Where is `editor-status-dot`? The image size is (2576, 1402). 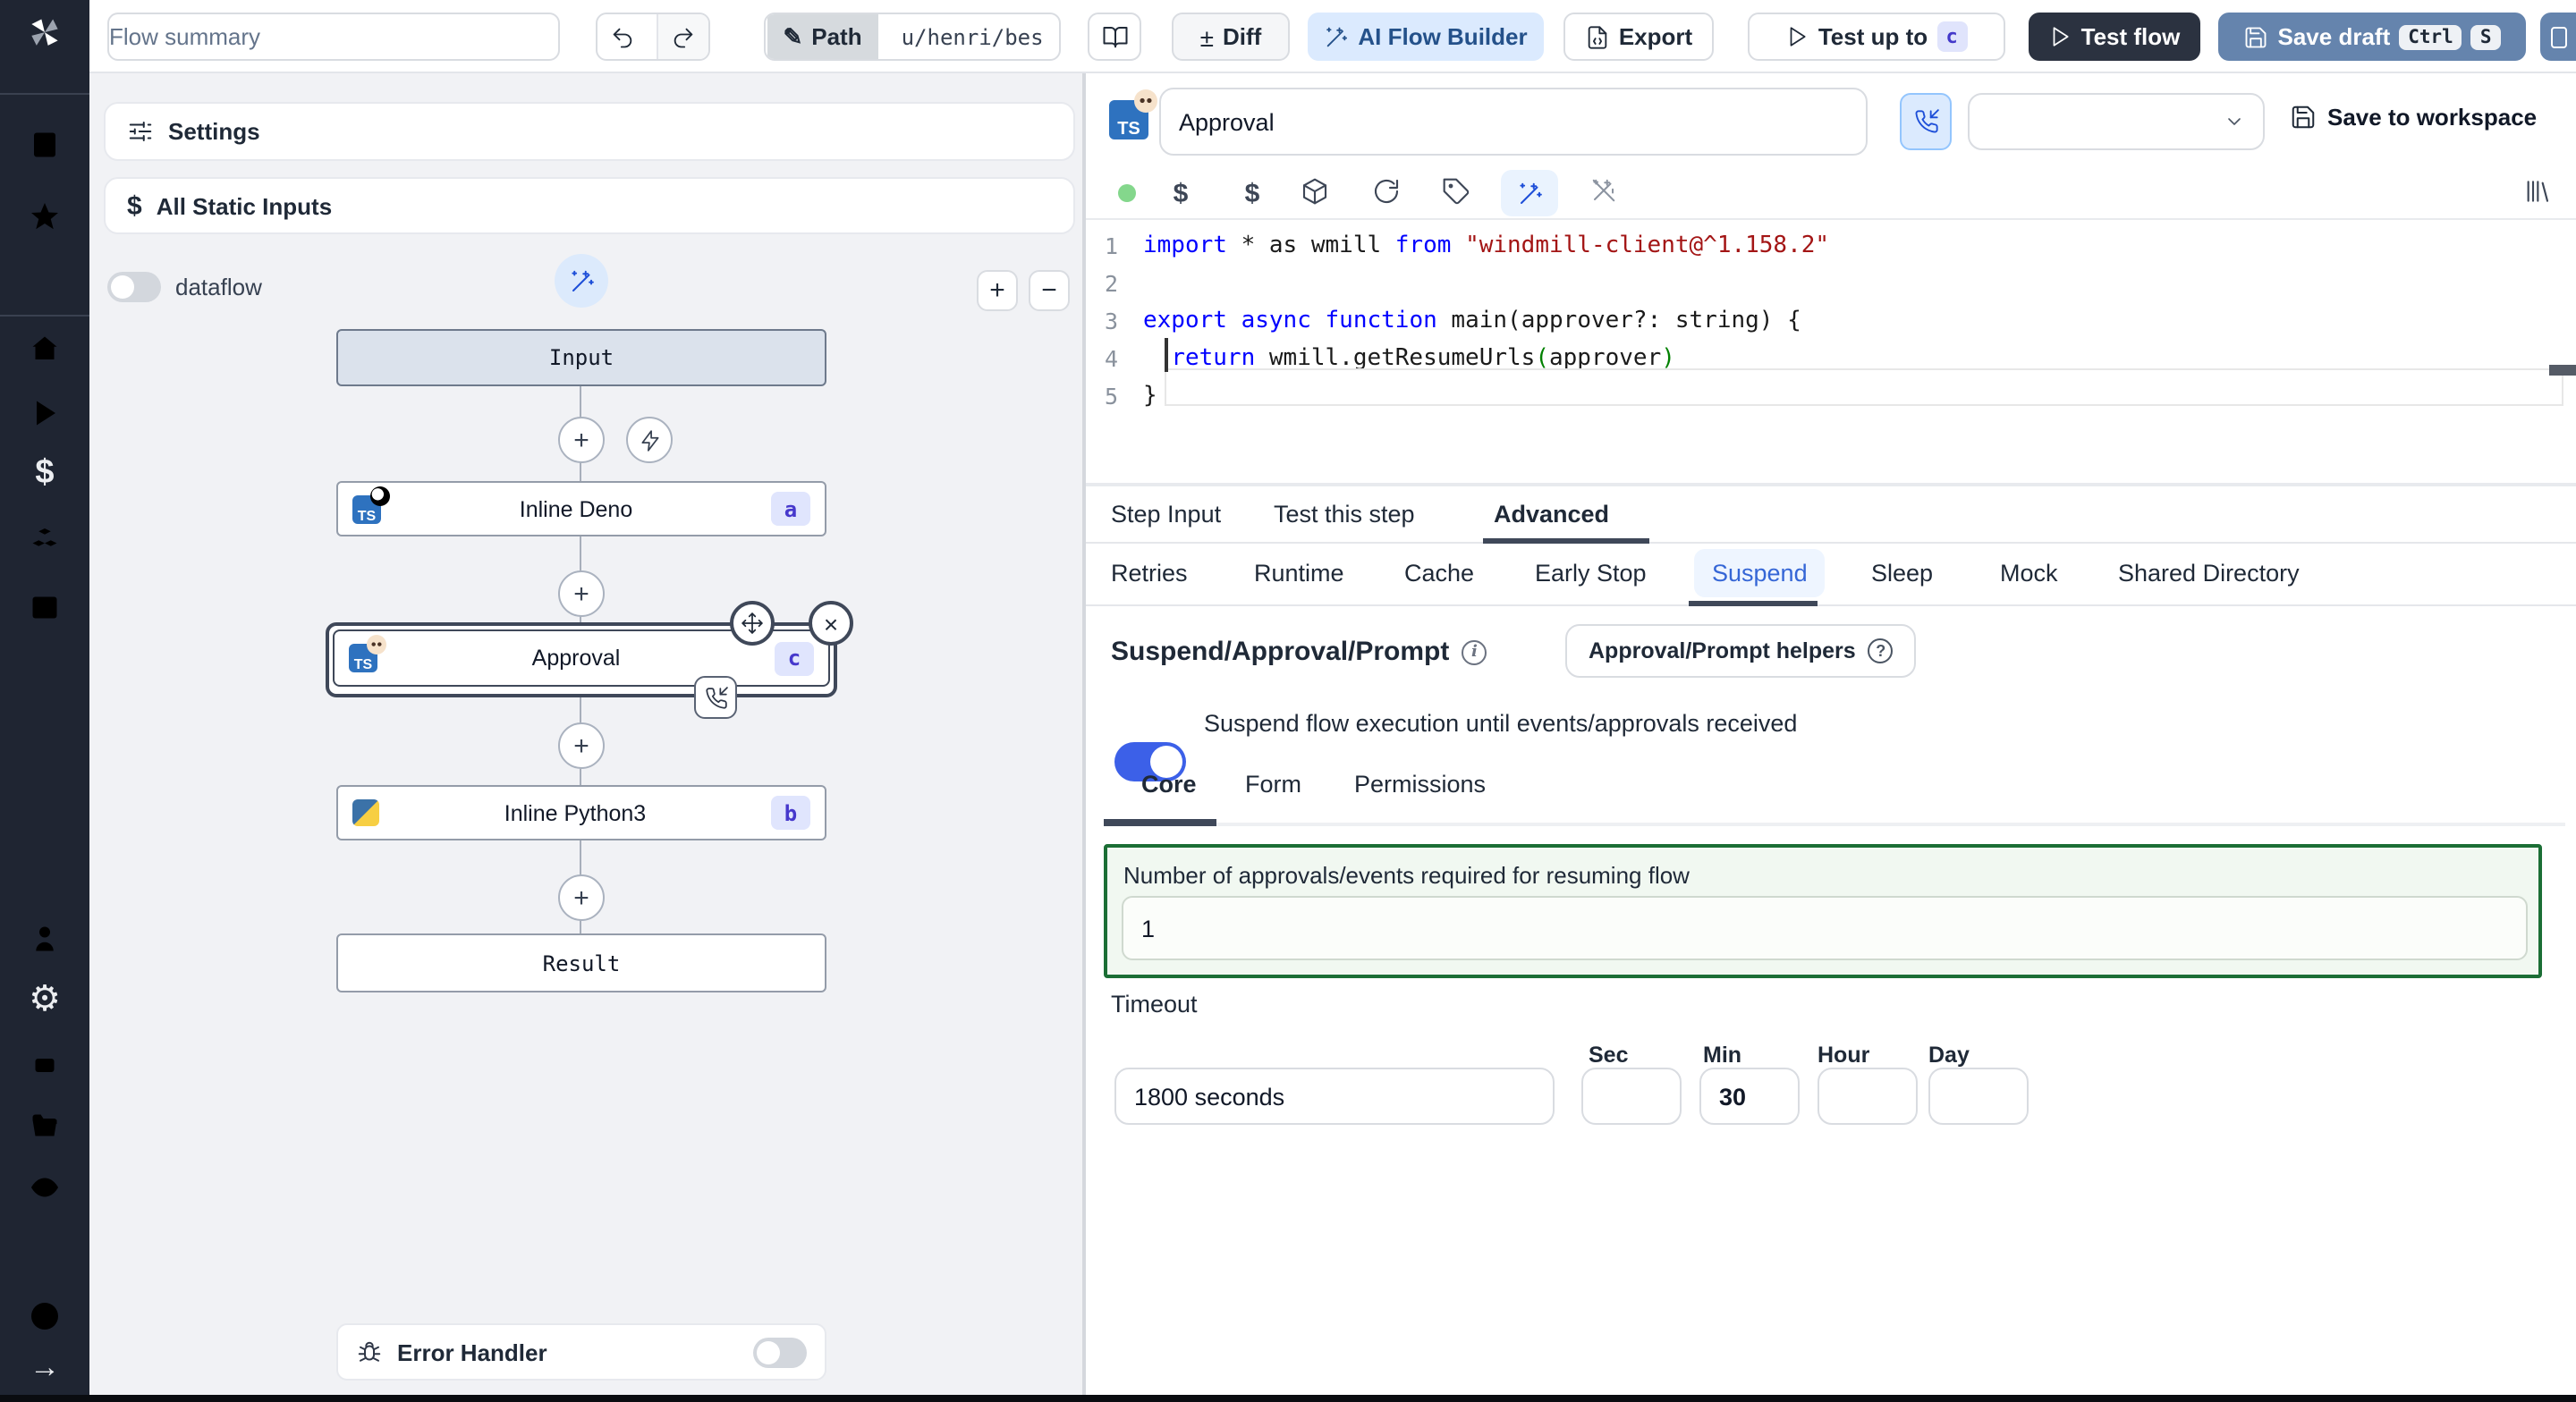 editor-status-dot is located at coordinates (1127, 193).